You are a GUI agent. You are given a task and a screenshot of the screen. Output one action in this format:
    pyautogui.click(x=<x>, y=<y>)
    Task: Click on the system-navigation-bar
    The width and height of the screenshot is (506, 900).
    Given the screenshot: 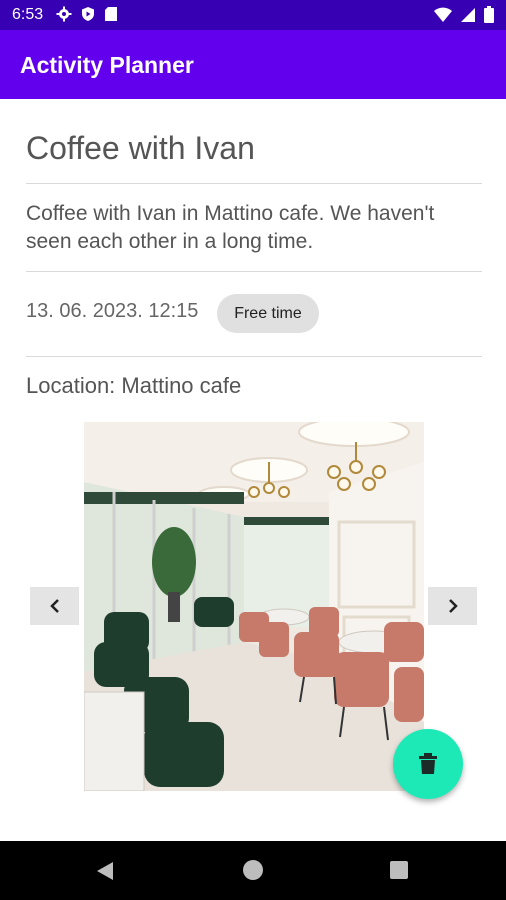 What is the action you would take?
    pyautogui.click(x=253, y=870)
    